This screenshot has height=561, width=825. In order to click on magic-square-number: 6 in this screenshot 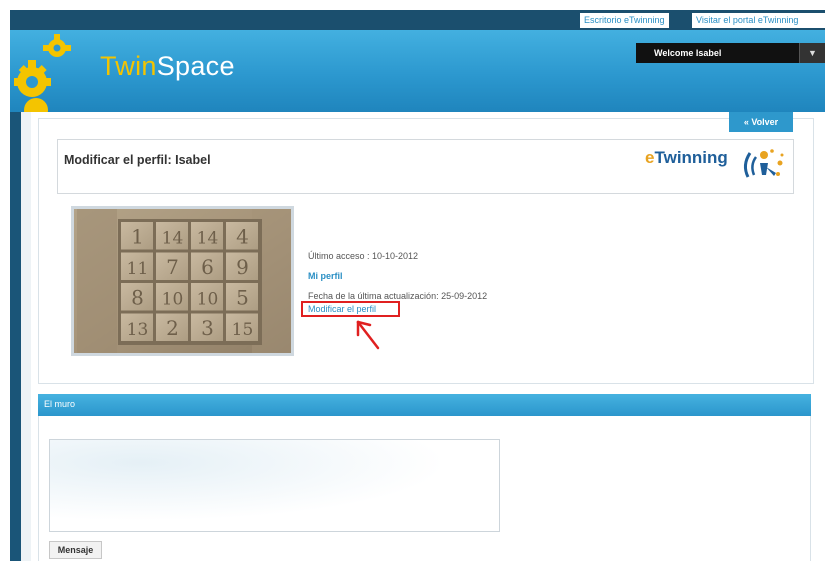, I will do `click(207, 267)`.